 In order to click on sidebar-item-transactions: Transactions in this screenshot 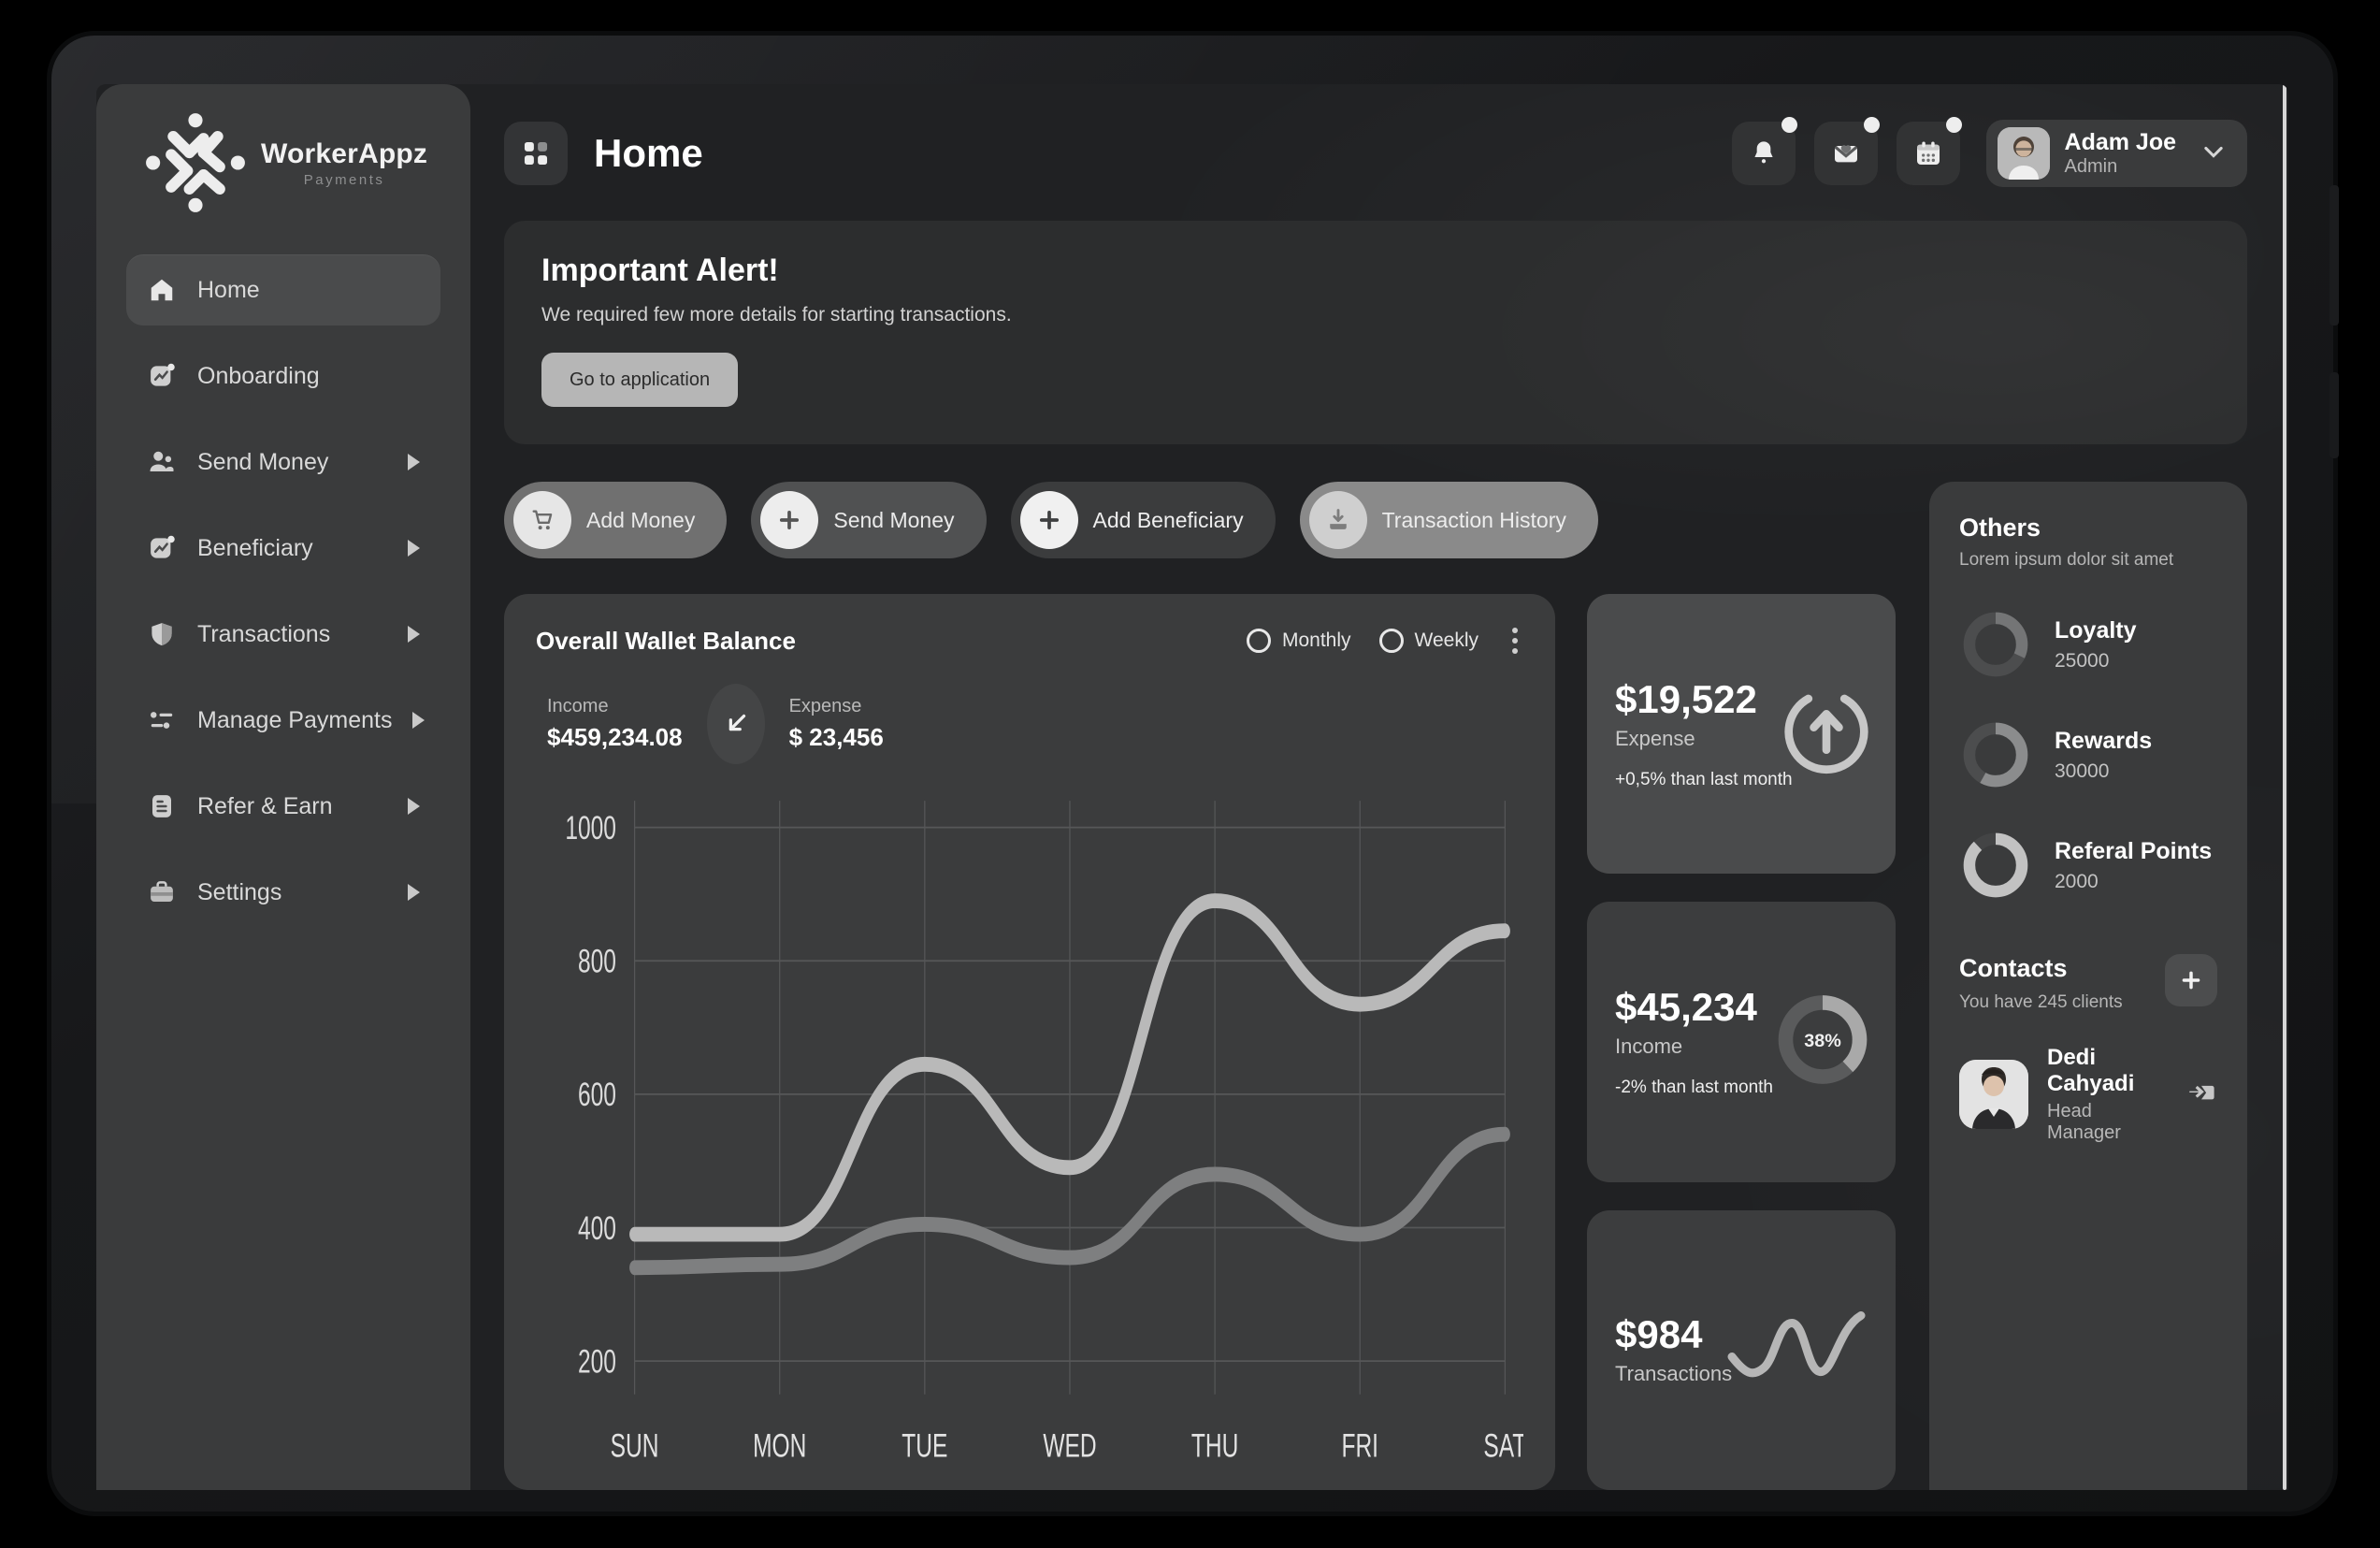, I will do `click(283, 634)`.